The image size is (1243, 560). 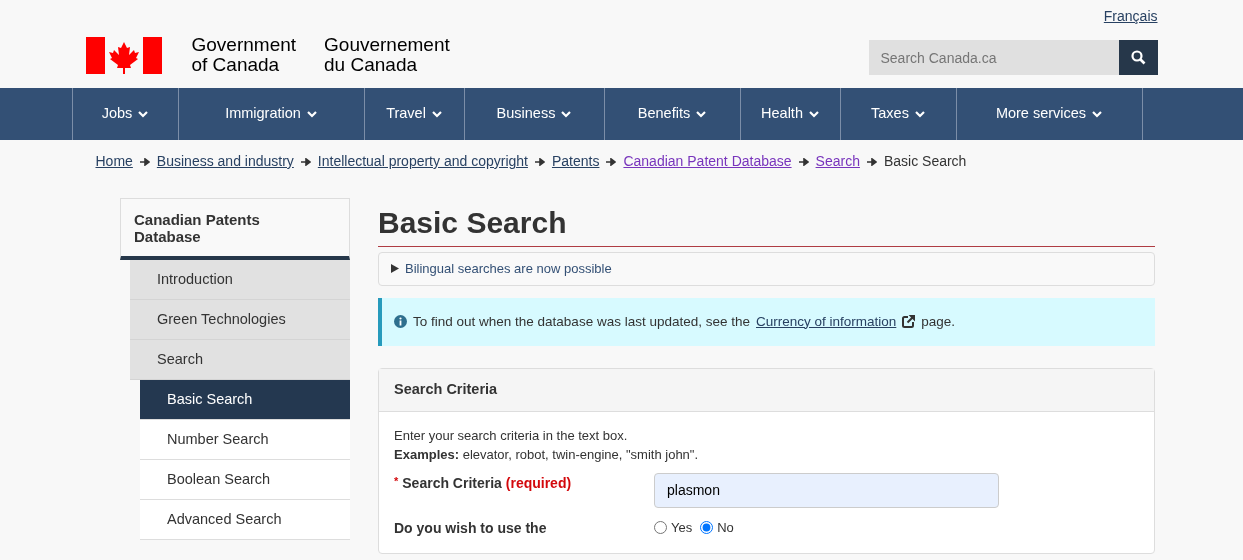 I want to click on breadcrumb-link: Home, so click(x=114, y=161).